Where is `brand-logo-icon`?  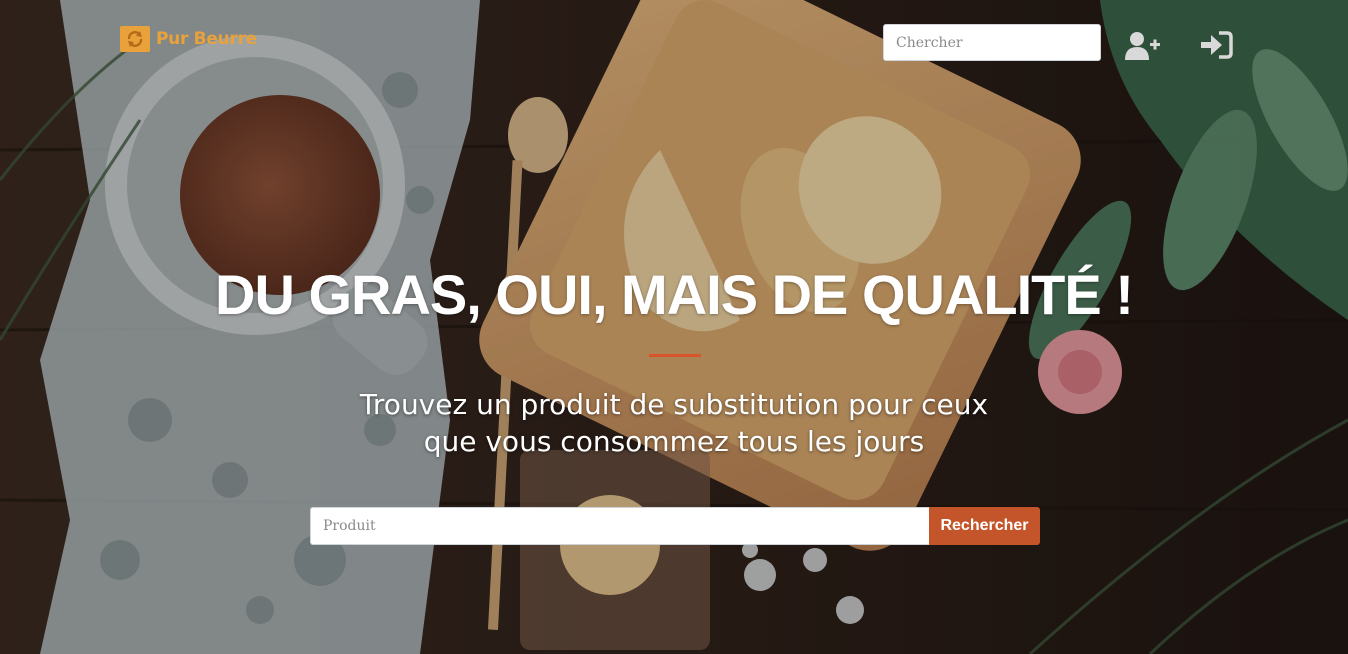 brand-logo-icon is located at coordinates (135, 39).